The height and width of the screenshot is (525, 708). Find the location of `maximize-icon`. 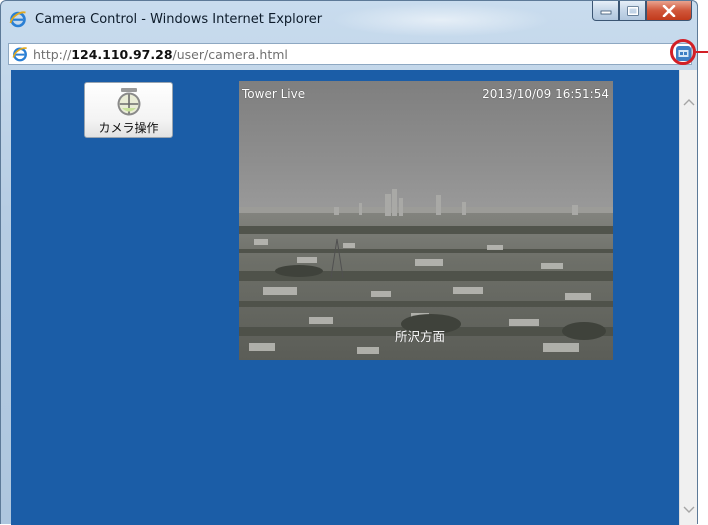

maximize-icon is located at coordinates (632, 10).